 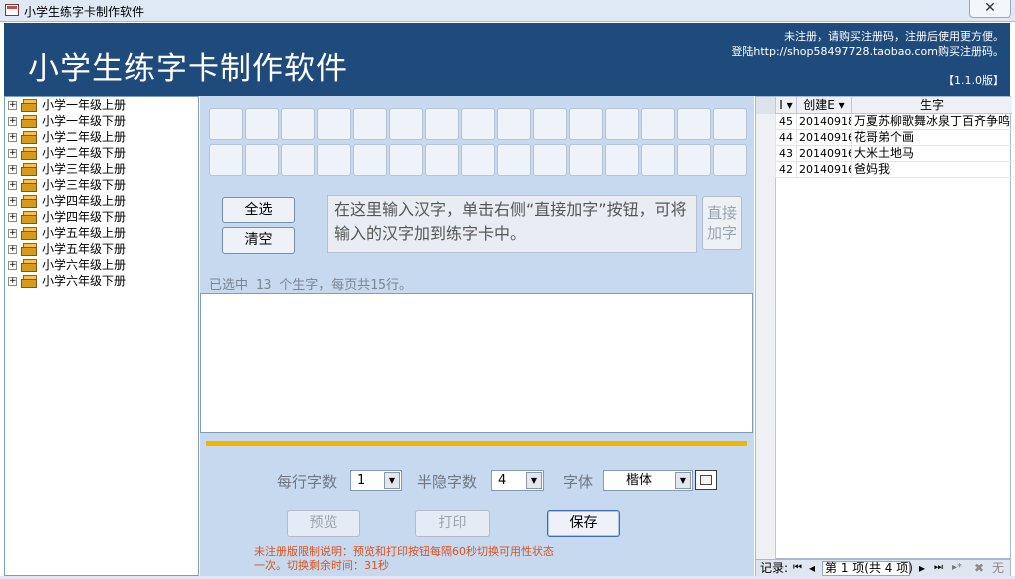 What do you see at coordinates (376, 480) in the screenshot?
I see `per-row-select: 1 ▼` at bounding box center [376, 480].